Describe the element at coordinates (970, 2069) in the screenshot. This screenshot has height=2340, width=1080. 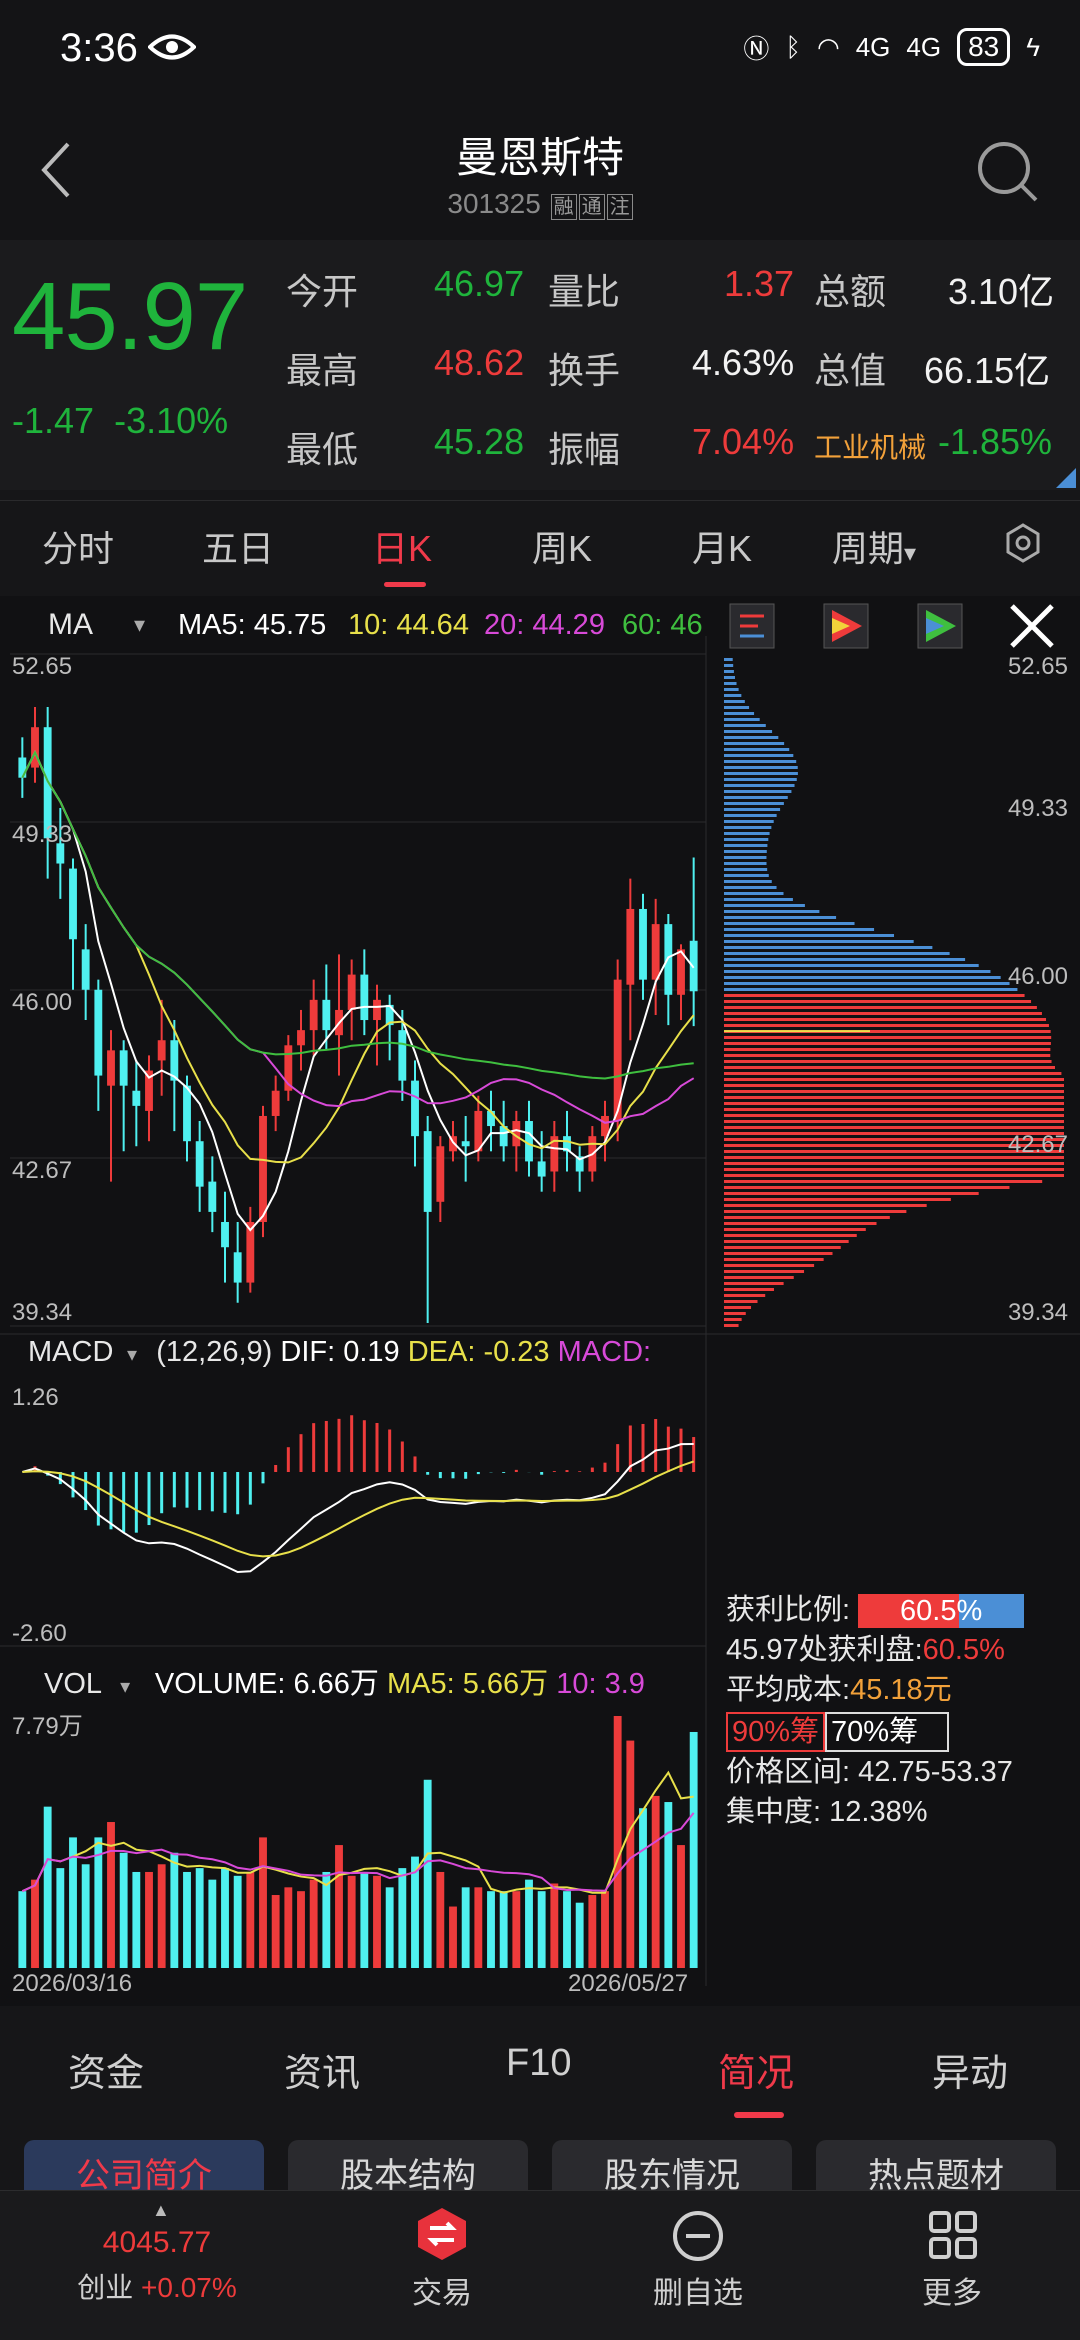
I see `tab-movement: 异动` at that location.